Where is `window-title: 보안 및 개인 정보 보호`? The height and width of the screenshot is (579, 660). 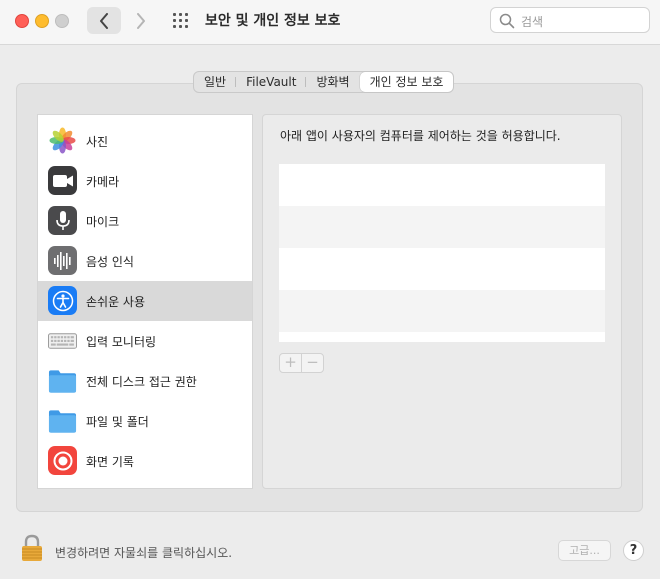 window-title: 보안 및 개인 정보 보호 is located at coordinates (273, 21).